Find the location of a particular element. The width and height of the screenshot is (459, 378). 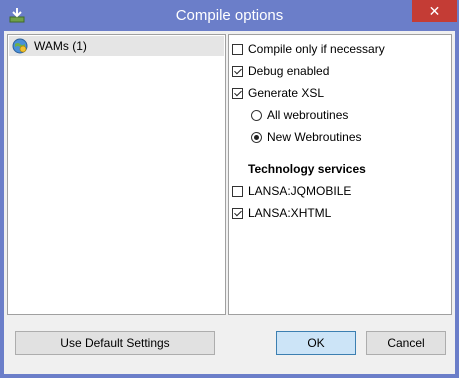

new-webroutines-radio is located at coordinates (256, 137).